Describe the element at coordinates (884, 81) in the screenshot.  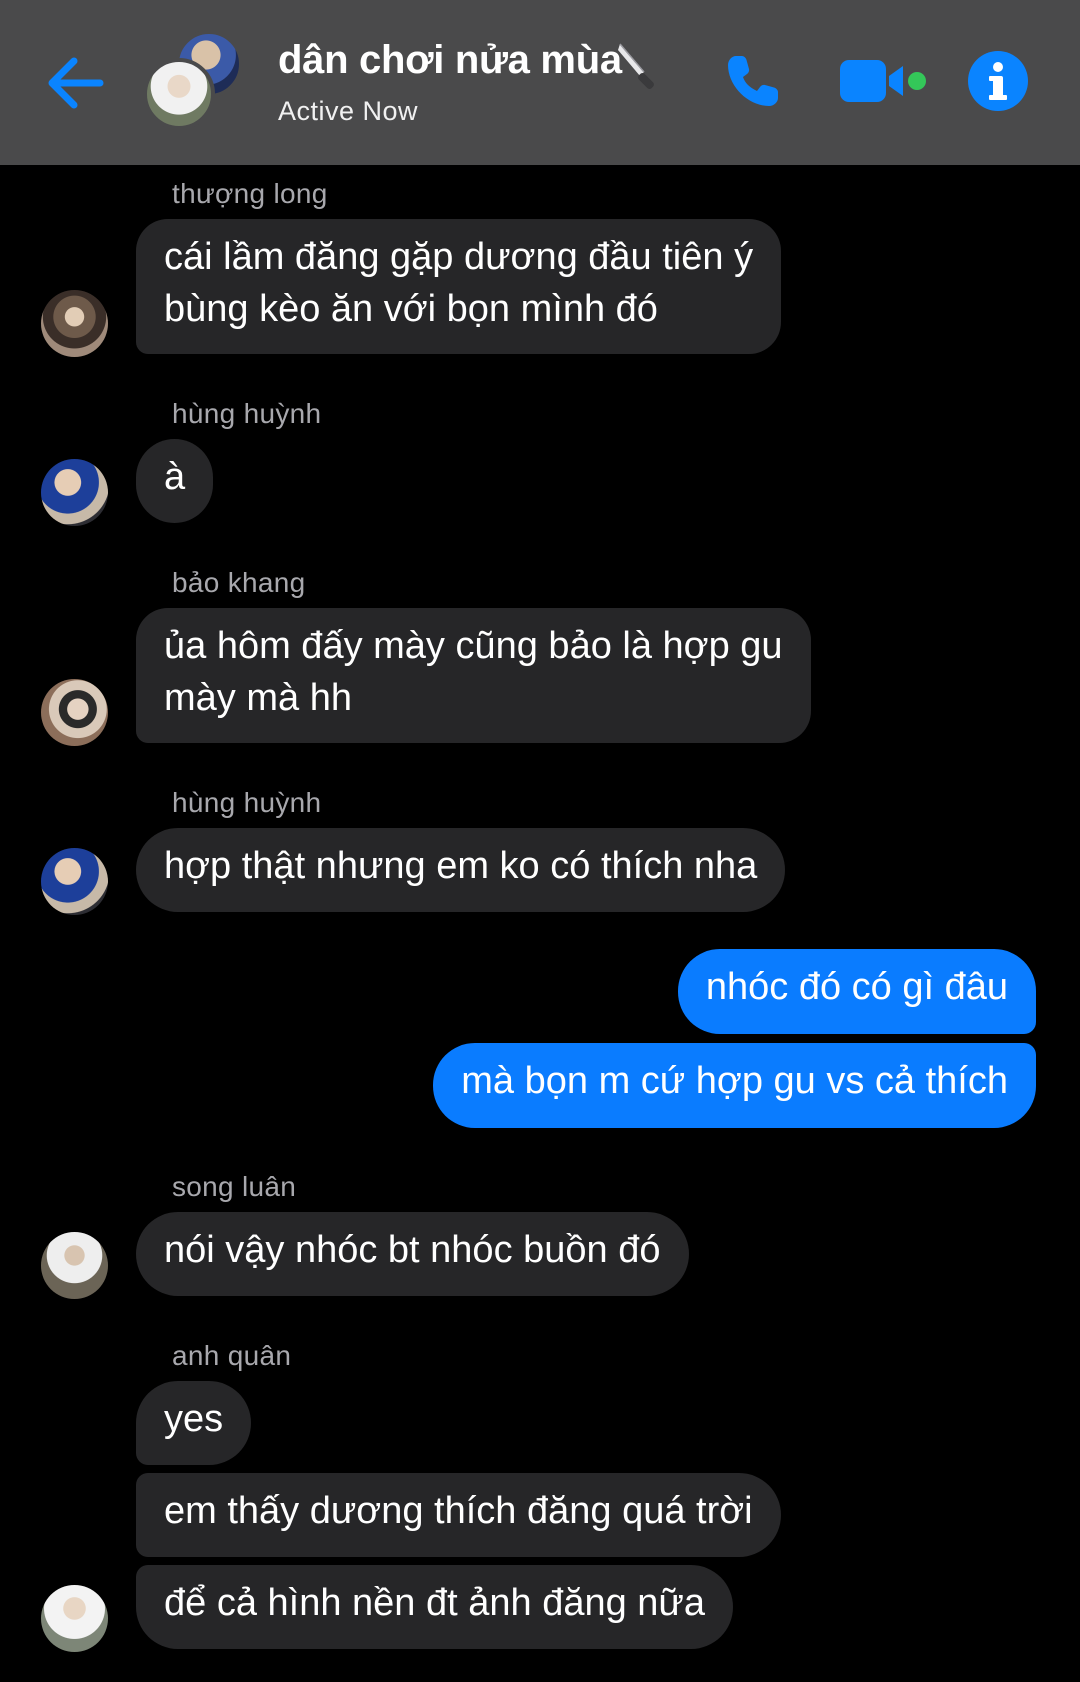
I see `video-camera-icon` at that location.